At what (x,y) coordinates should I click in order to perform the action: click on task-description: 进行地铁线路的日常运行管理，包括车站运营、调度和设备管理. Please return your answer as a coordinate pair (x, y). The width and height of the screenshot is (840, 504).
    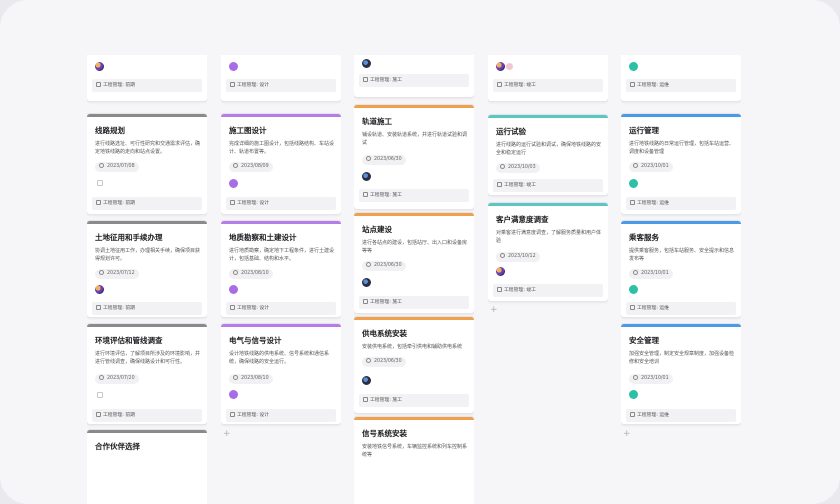
    Looking at the image, I should click on (682, 148).